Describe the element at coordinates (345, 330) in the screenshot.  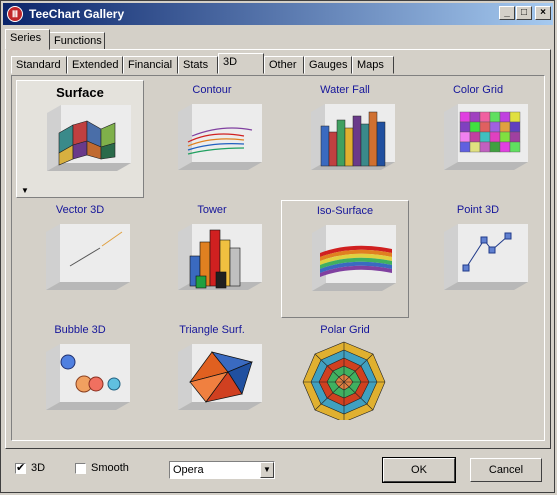
I see `gallery-item-label: Polar Grid` at that location.